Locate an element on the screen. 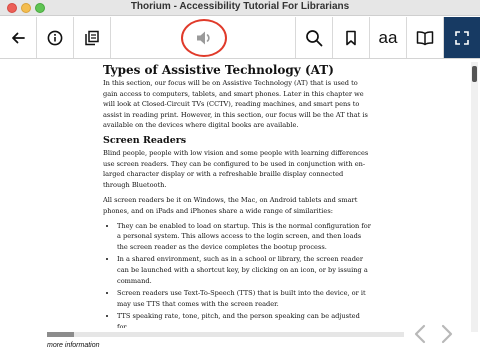 The image size is (480, 360). arrow-left-icon is located at coordinates (18, 37).